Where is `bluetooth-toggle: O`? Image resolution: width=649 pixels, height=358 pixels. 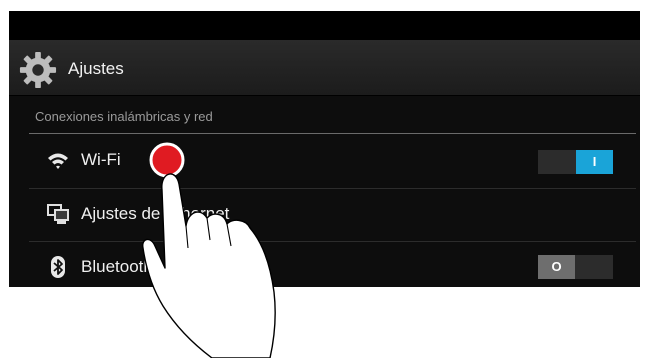
bluetooth-toggle: O is located at coordinates (575, 267).